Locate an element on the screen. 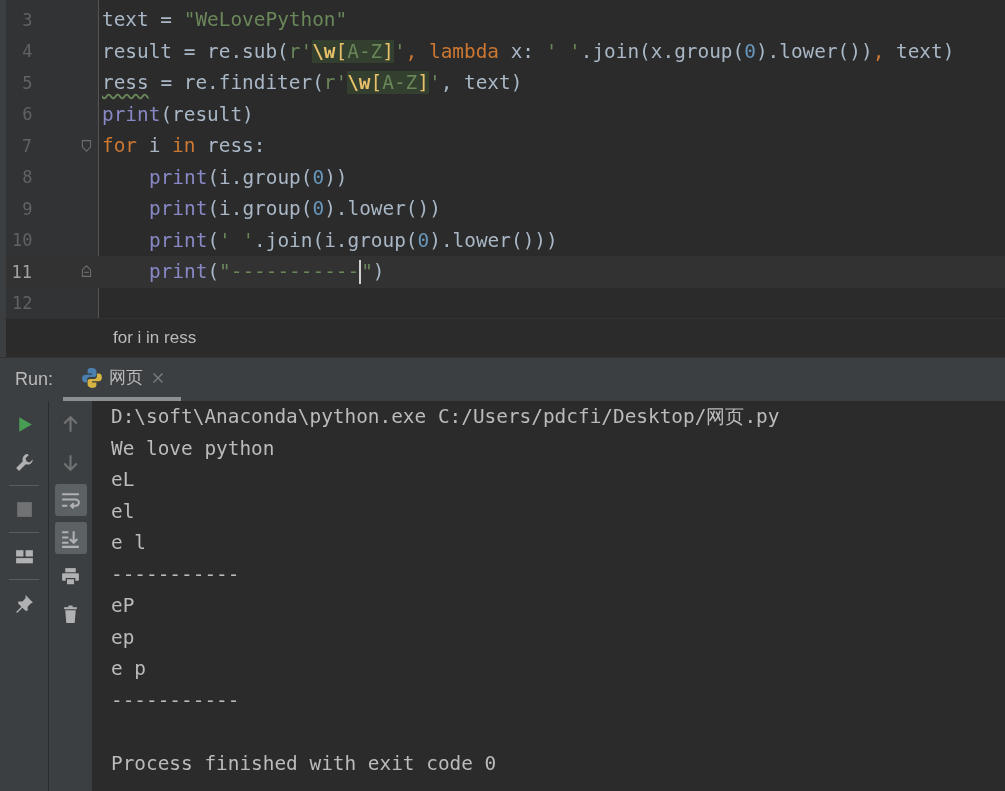 Image resolution: width=1005 pixels, height=791 pixels. code-line: print(i.group(0).lower()) is located at coordinates (295, 209).